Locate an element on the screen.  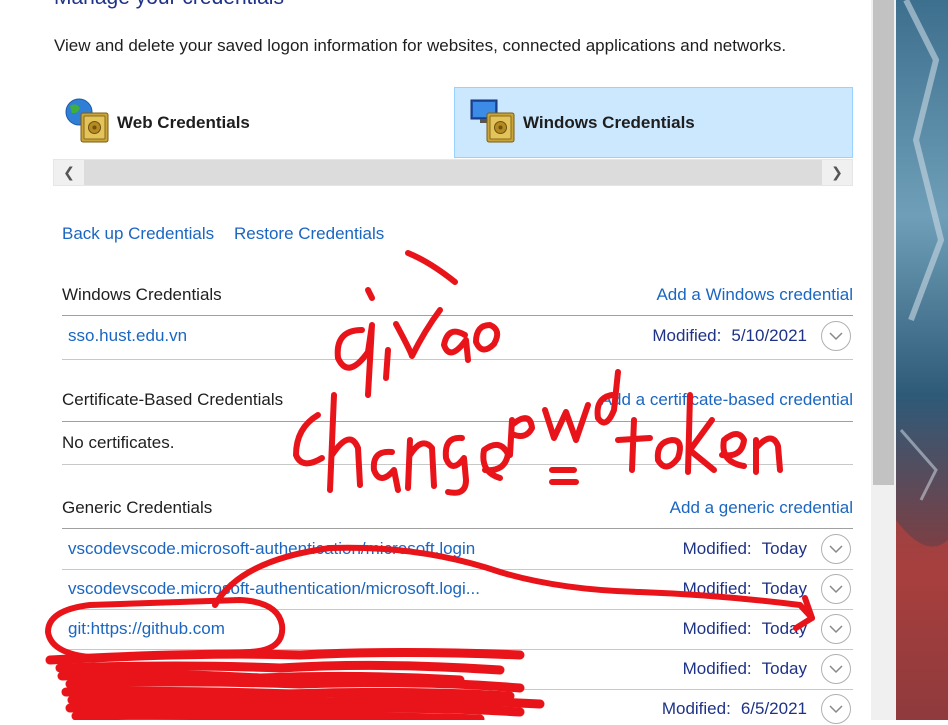
add-certificate-credential-link: Add a certificate-based credential is located at coordinates (727, 400).